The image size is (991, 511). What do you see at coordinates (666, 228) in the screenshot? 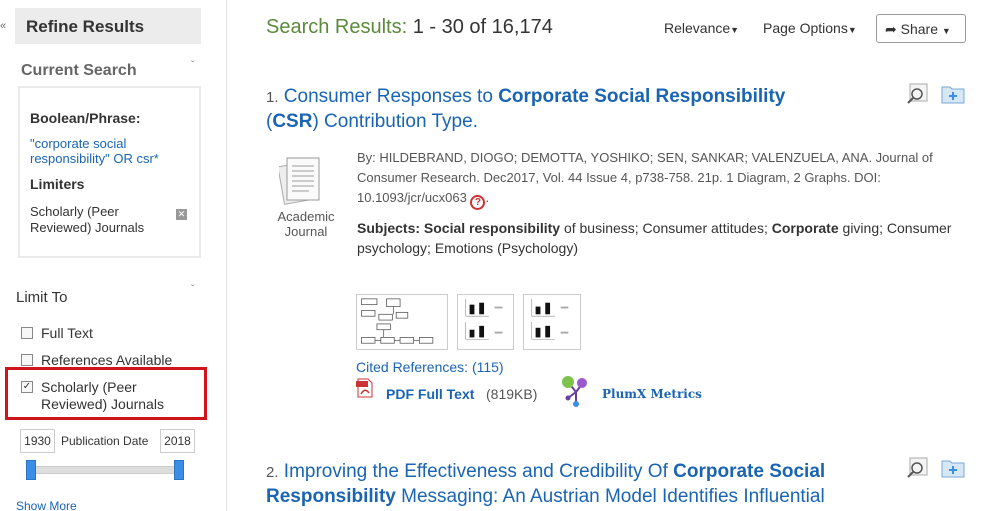
I see `subject-text: of business; Consumer attitudes;` at bounding box center [666, 228].